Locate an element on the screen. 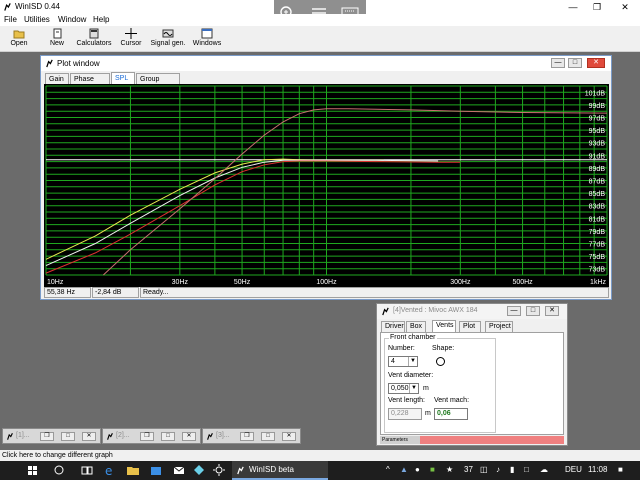 Image resolution: width=640 pixels, height=480 pixels. x-tick-label: 10Hz is located at coordinates (55, 282).